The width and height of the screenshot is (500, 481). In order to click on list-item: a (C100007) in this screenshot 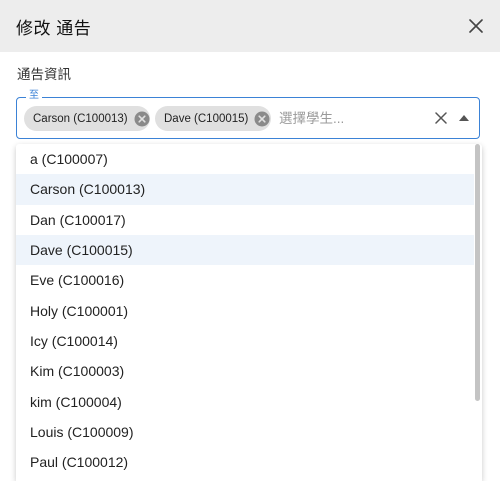, I will do `click(245, 159)`.